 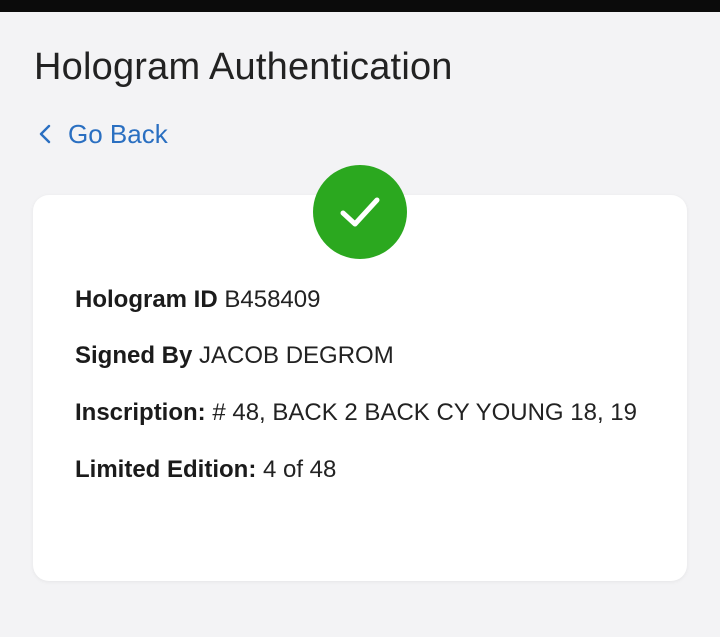 What do you see at coordinates (365, 470) in the screenshot?
I see `limited-edition-row: Limited Edition: 4 of 48` at bounding box center [365, 470].